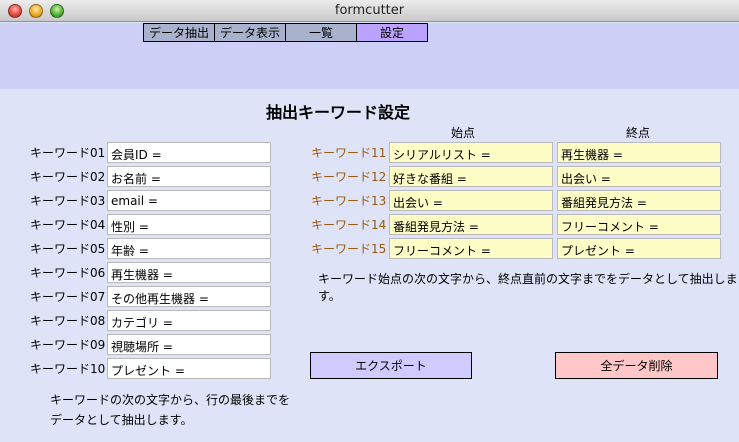  Describe the element at coordinates (638, 133) in the screenshot. I see `end-column-header: 終点` at that location.